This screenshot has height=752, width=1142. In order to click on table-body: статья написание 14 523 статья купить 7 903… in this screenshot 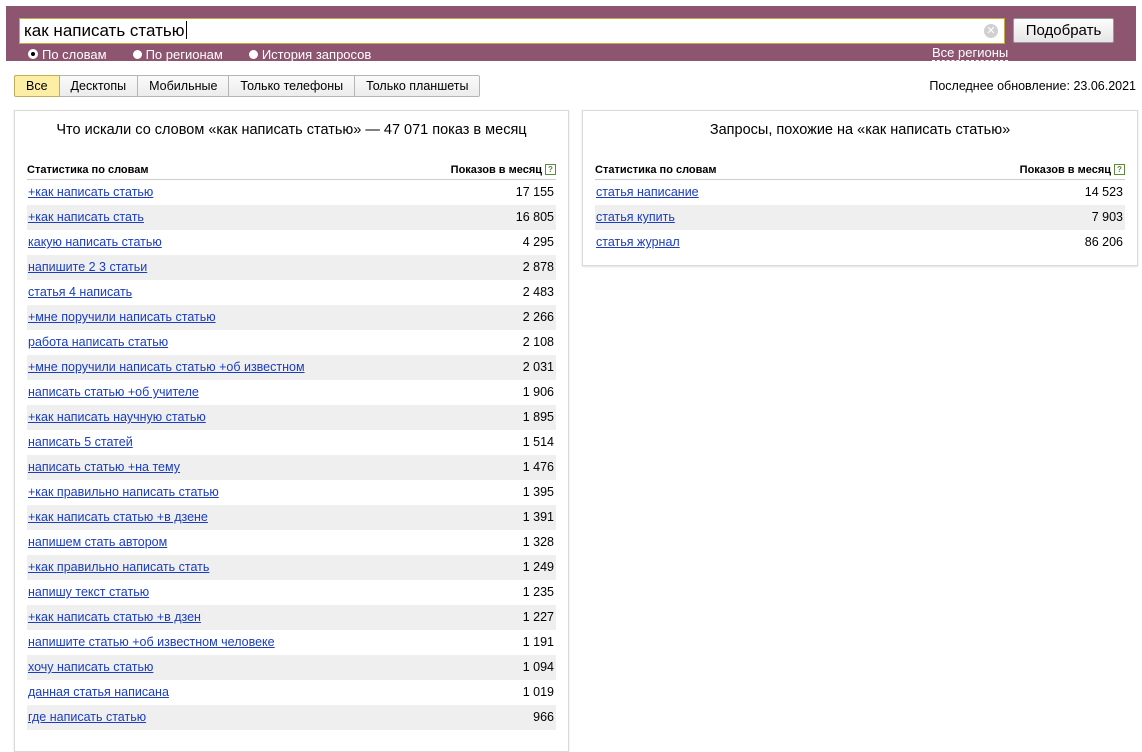, I will do `click(860, 217)`.